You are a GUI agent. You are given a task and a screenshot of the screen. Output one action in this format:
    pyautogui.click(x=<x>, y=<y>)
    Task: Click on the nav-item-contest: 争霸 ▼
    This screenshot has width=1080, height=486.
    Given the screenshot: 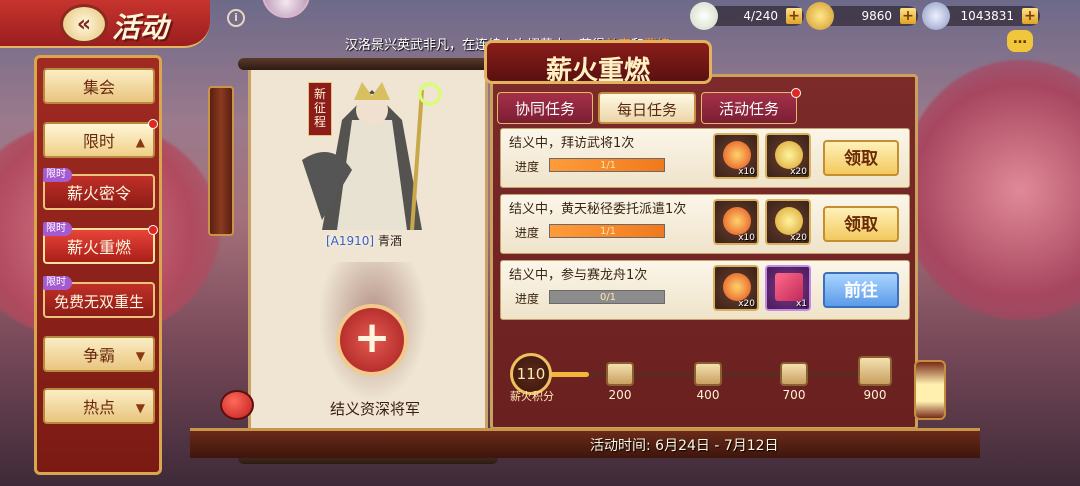 What is the action you would take?
    pyautogui.click(x=99, y=354)
    